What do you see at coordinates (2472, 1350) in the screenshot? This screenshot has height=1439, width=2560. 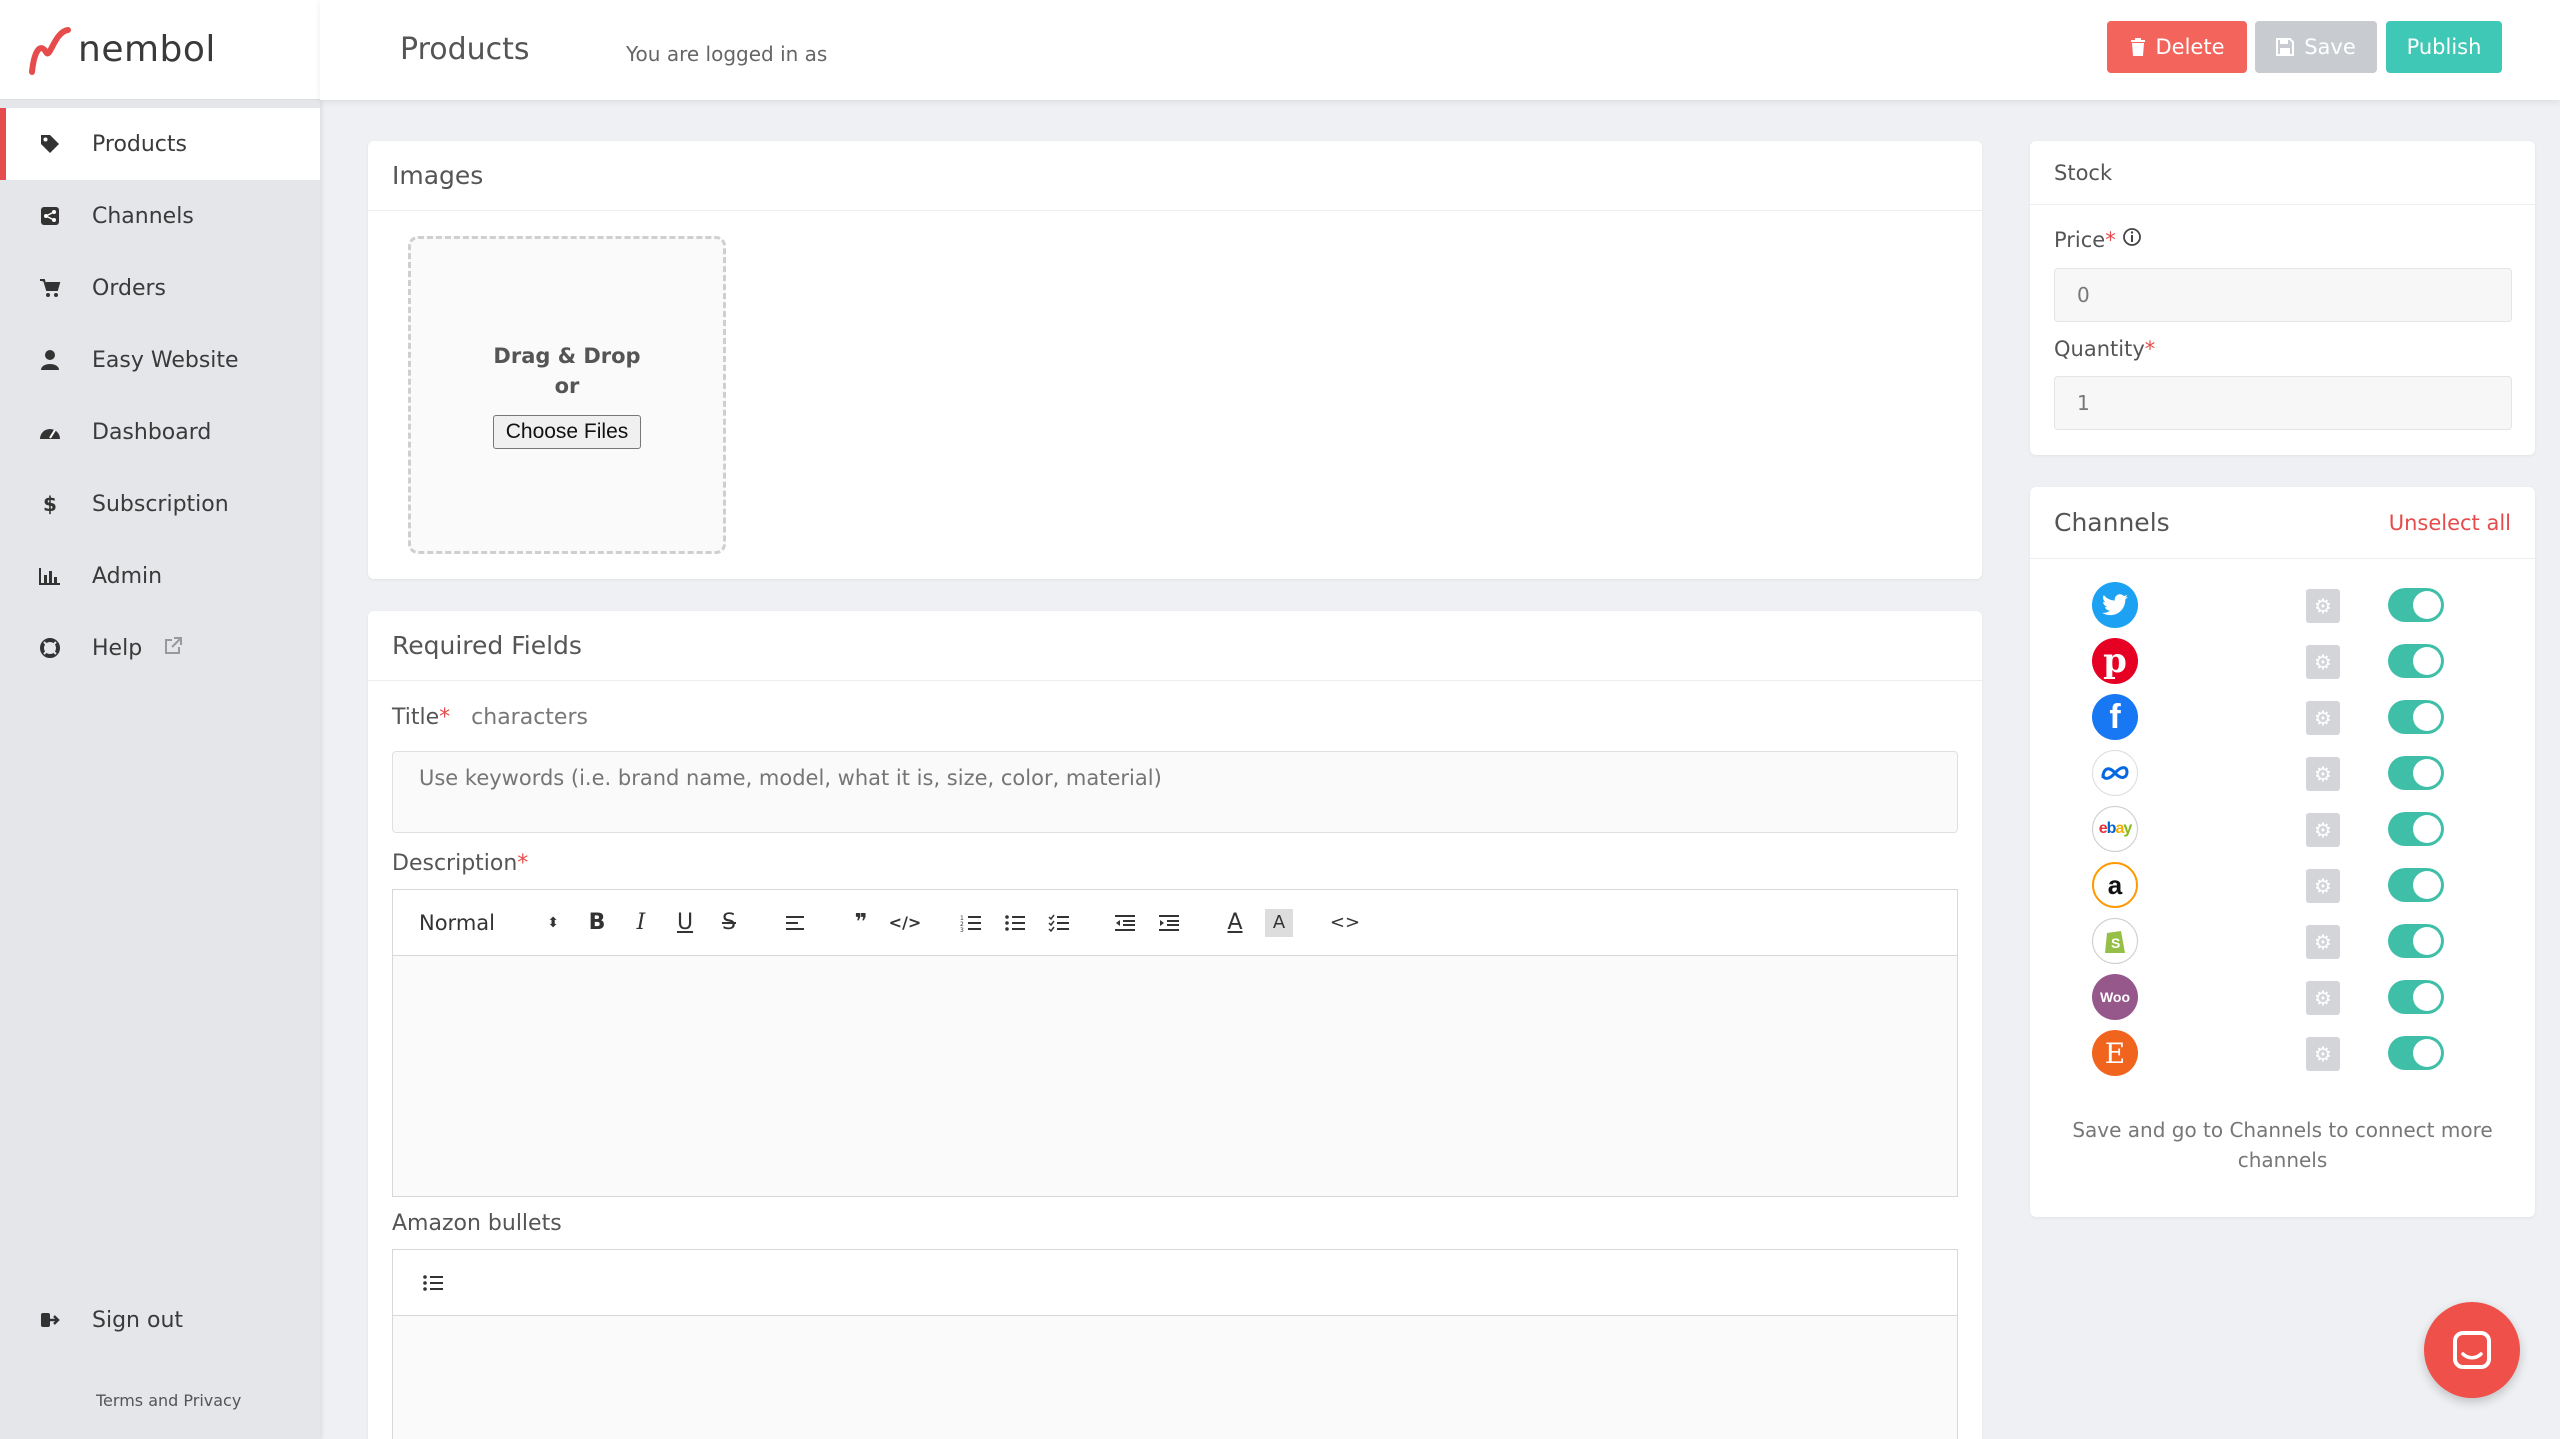 I see `chat-support-button` at bounding box center [2472, 1350].